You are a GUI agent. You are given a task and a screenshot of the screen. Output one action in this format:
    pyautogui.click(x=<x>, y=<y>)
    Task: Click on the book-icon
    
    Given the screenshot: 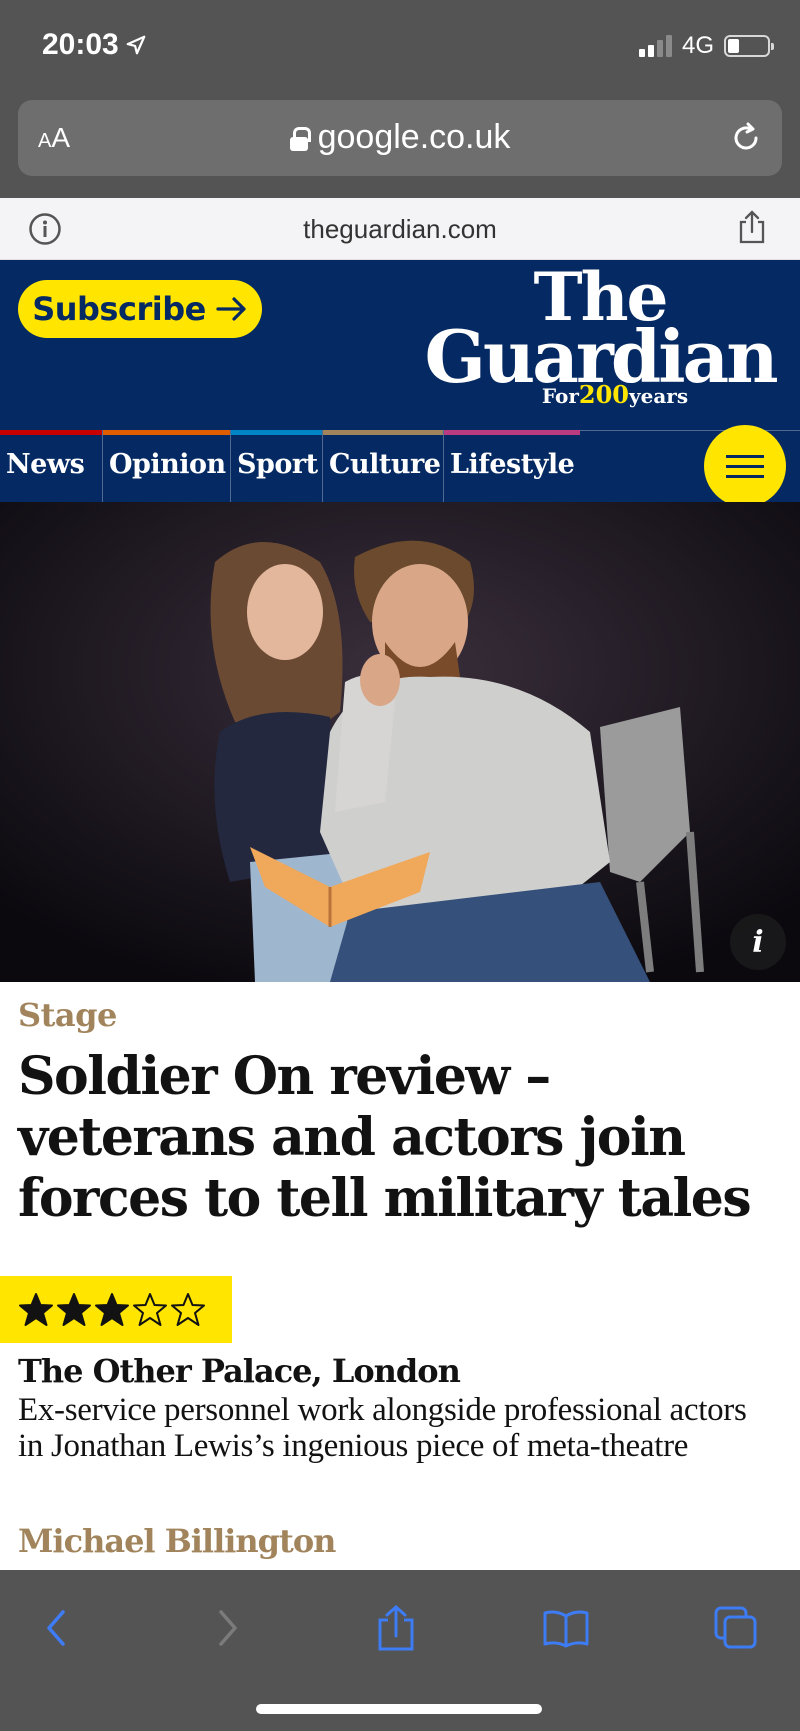 What is the action you would take?
    pyautogui.click(x=566, y=1628)
    